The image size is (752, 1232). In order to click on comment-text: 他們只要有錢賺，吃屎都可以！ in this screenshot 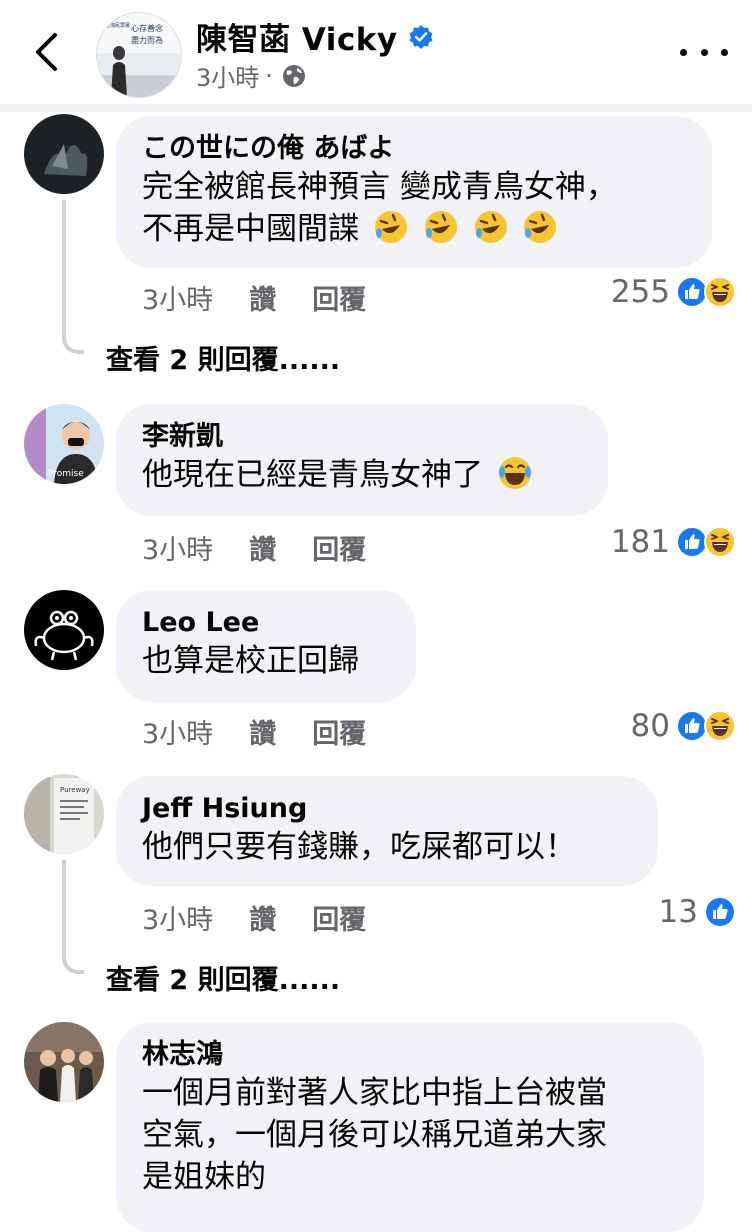, I will do `click(359, 847)`.